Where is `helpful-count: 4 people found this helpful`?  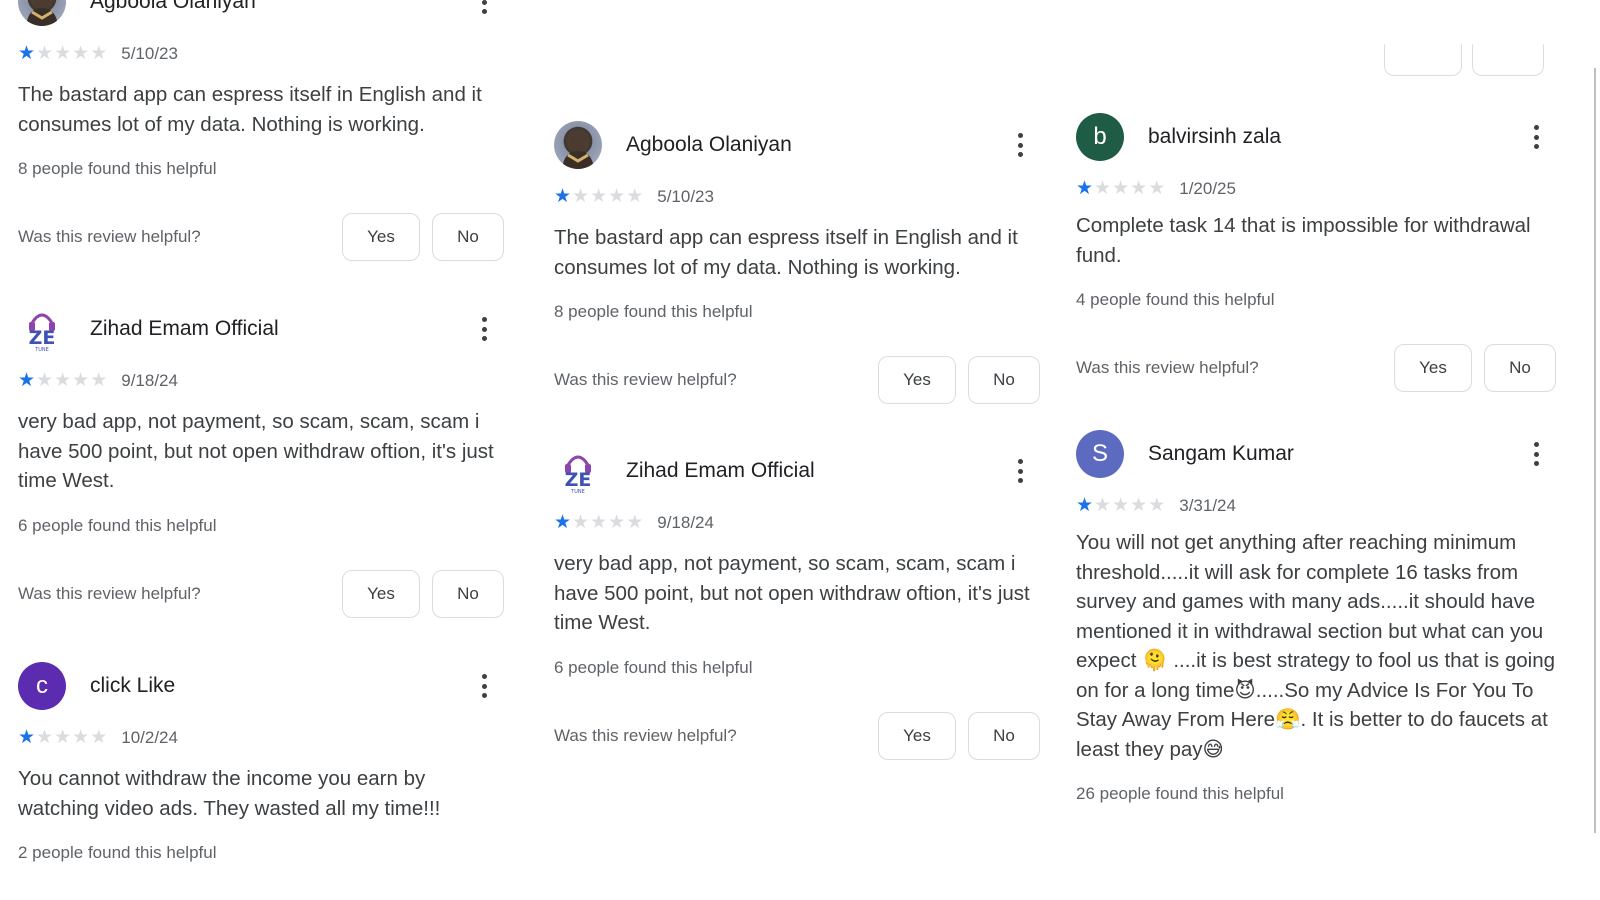
helpful-count: 4 people found this helpful is located at coordinates (1175, 299).